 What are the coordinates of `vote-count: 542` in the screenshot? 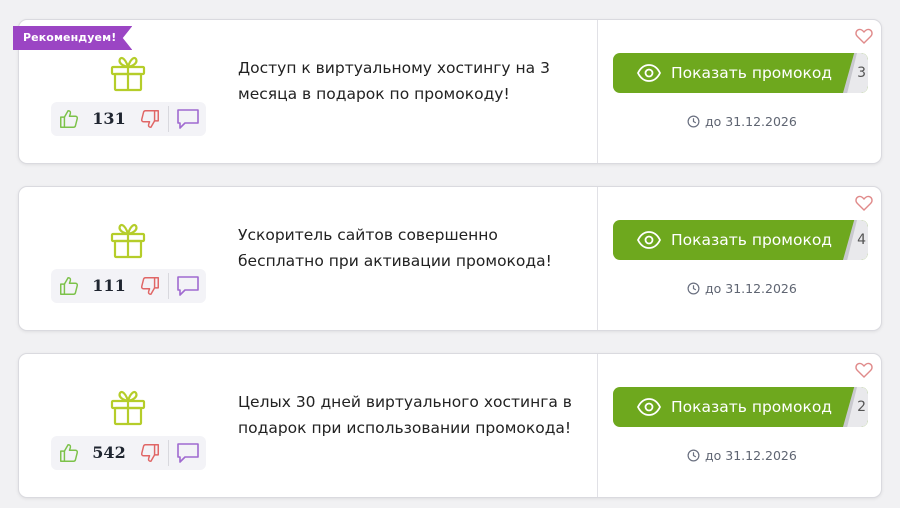 It's located at (109, 452).